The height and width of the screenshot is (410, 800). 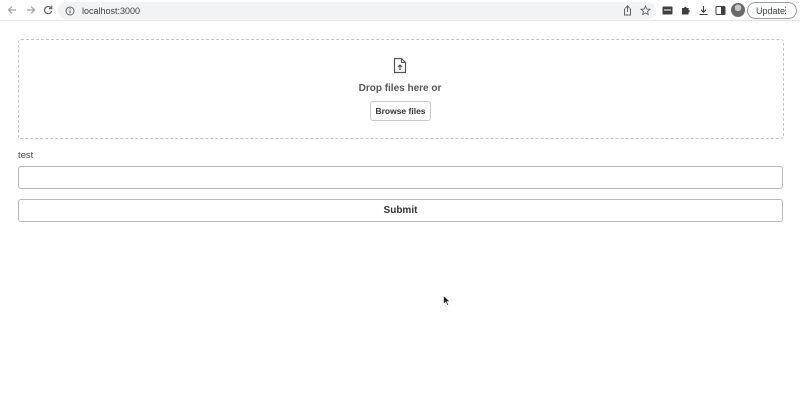 I want to click on file-upload-icon, so click(x=400, y=65).